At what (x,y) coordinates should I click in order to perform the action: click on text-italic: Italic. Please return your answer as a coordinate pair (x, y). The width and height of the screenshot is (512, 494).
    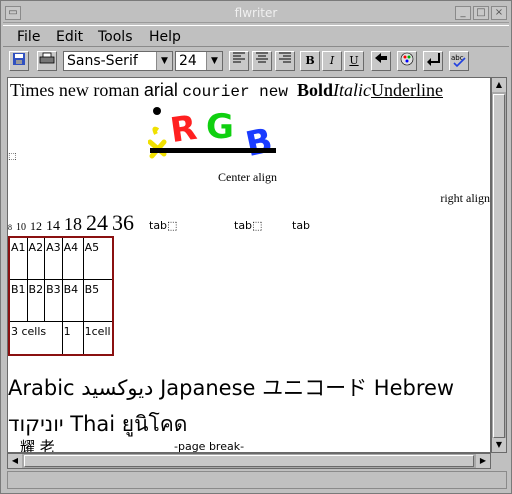
    Looking at the image, I should click on (352, 90).